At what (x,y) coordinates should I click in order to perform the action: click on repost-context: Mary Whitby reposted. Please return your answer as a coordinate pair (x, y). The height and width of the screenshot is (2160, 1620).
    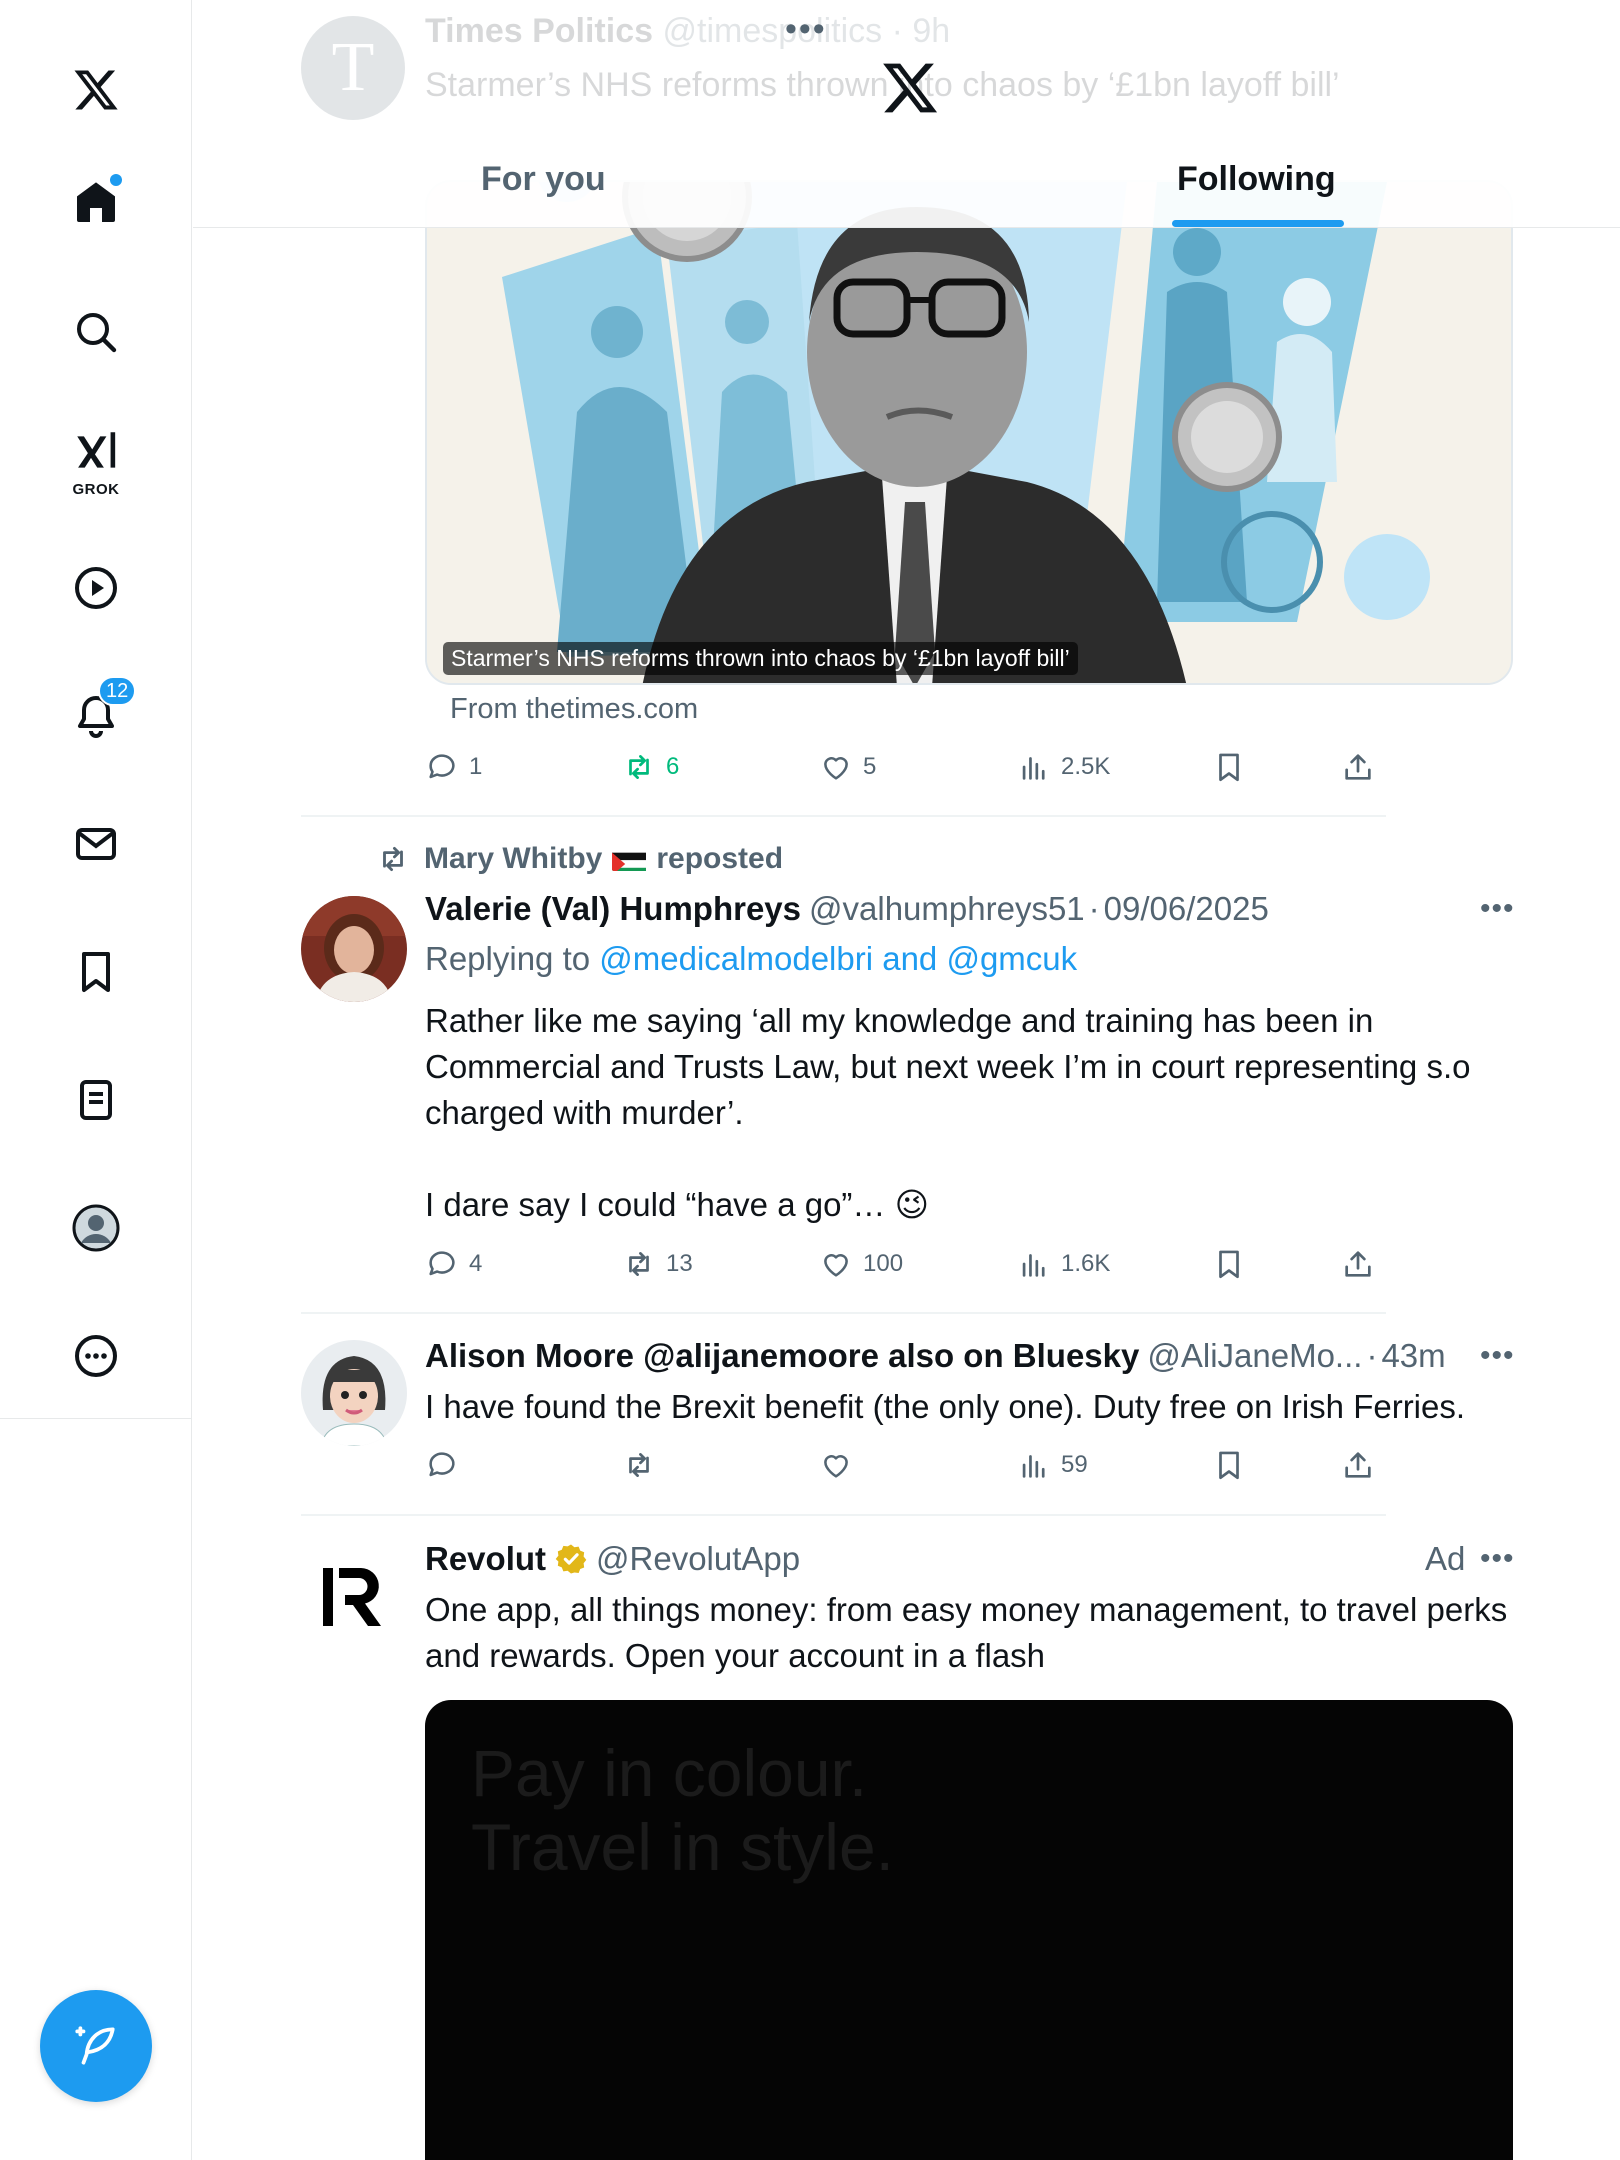
    Looking at the image, I should click on (579, 859).